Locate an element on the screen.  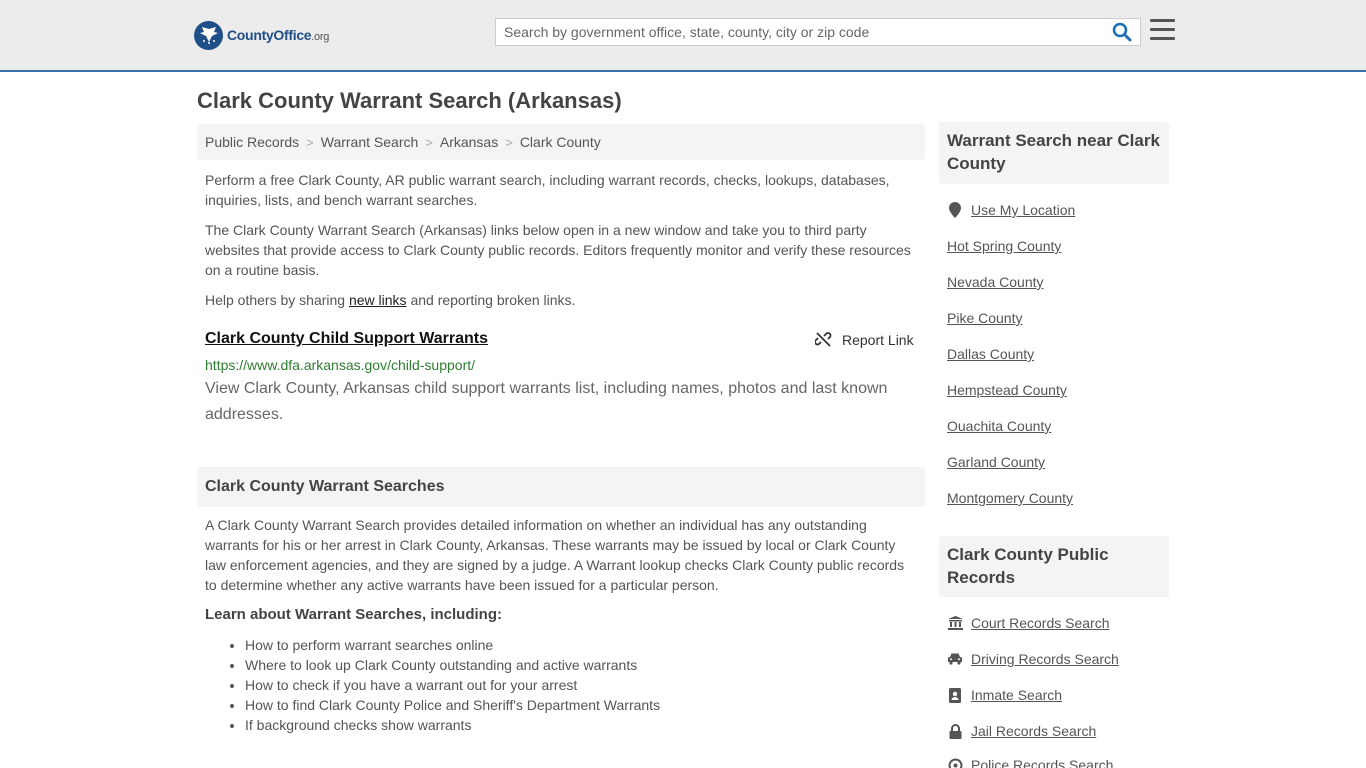
courthouse-icon is located at coordinates (955, 623).